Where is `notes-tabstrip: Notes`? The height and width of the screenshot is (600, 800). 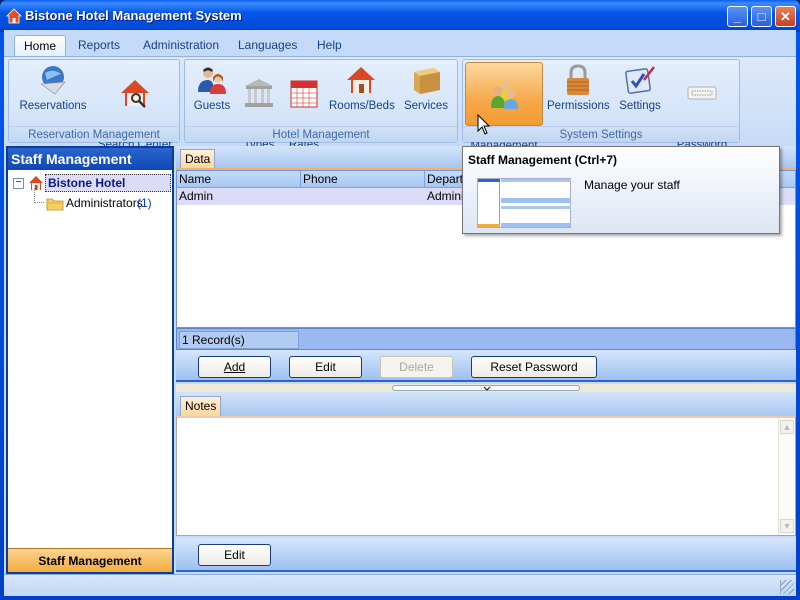
notes-tabstrip: Notes is located at coordinates (486, 404).